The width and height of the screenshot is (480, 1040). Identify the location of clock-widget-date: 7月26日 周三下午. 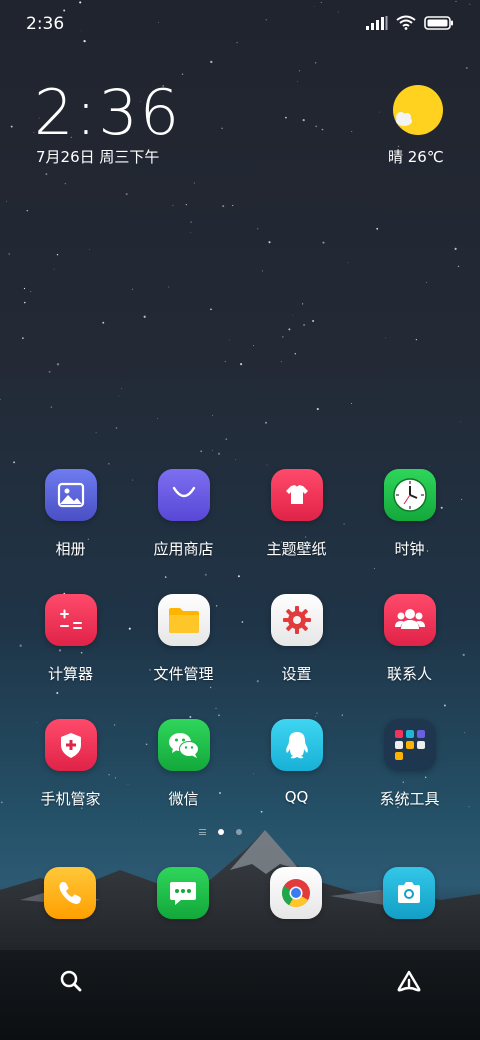
(97, 156).